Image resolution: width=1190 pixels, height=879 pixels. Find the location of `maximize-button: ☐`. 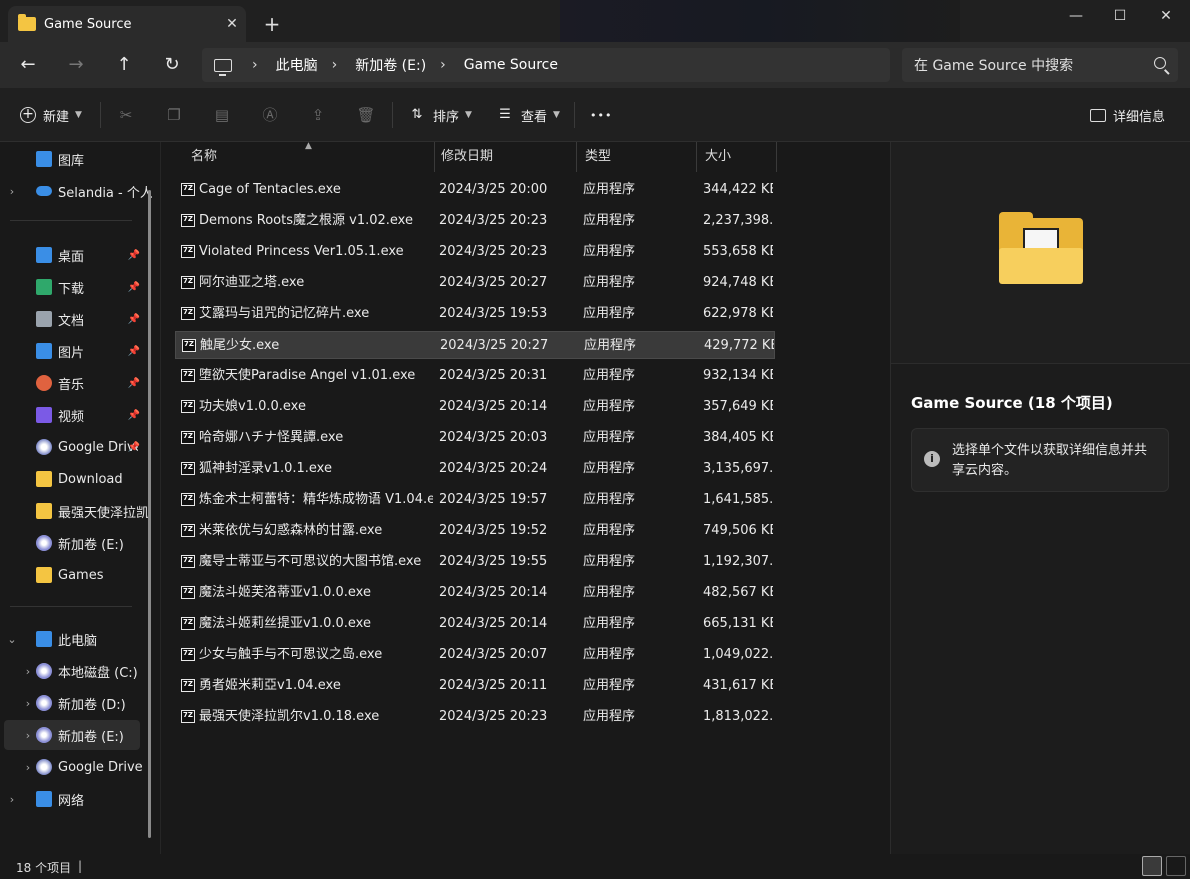

maximize-button: ☐ is located at coordinates (1120, 16).